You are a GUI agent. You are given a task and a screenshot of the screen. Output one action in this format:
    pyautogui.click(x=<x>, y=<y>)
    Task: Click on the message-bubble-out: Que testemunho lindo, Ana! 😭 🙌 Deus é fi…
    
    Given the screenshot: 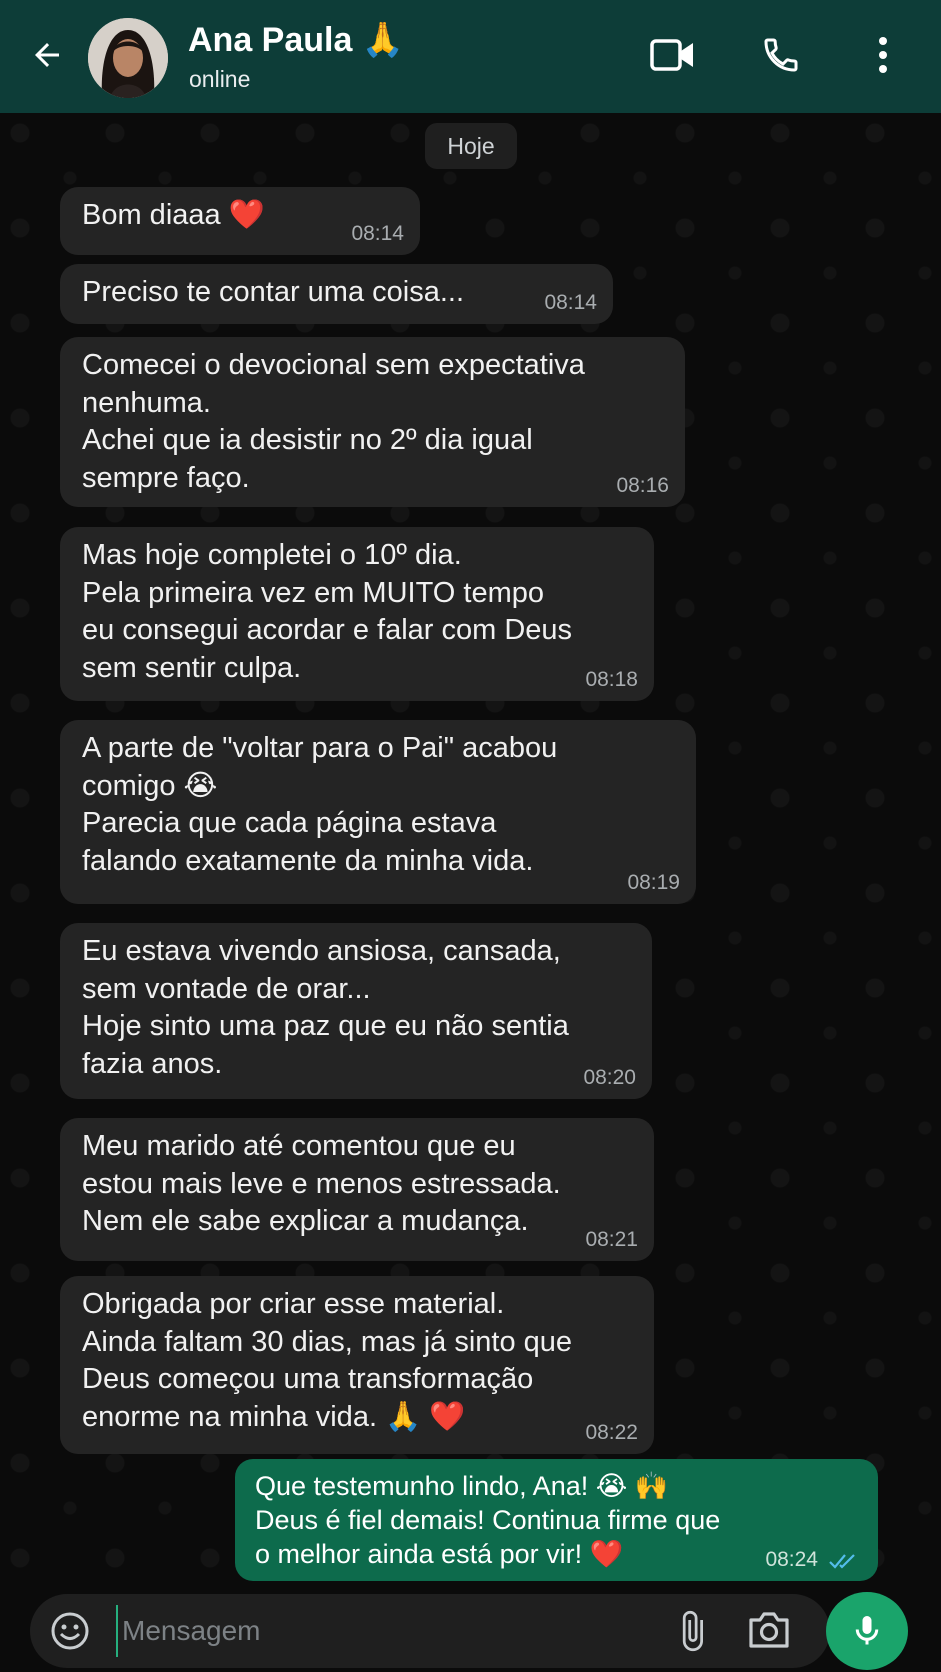 What is the action you would take?
    pyautogui.click(x=556, y=1520)
    